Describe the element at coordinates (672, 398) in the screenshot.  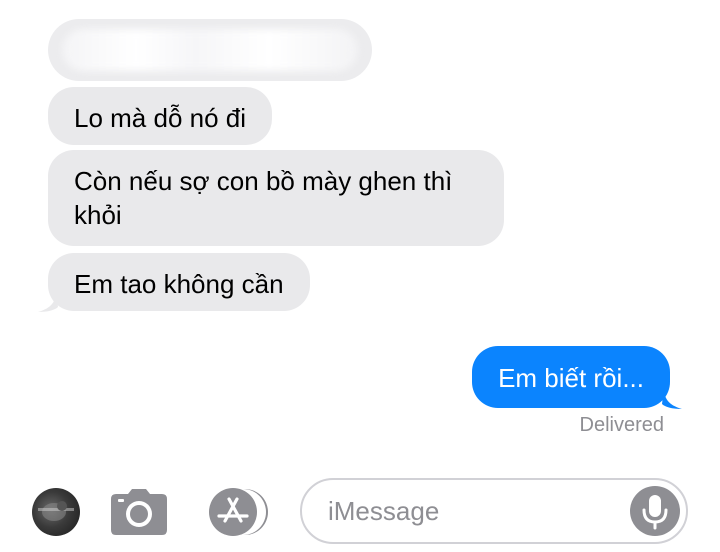
I see `outgoing-bubble-tail` at that location.